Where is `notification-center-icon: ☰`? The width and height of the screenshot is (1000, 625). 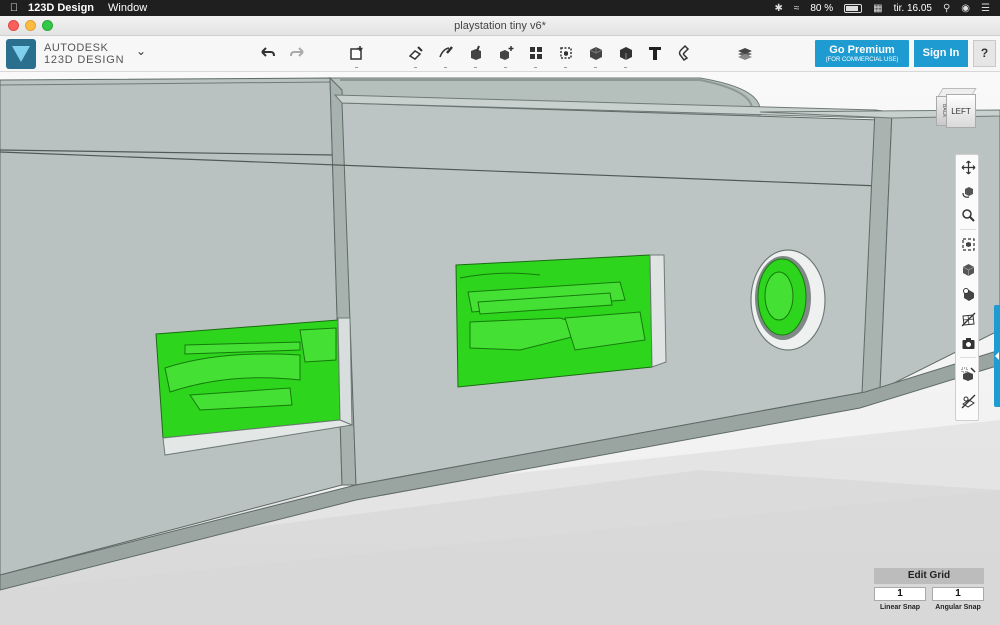
notification-center-icon: ☰ is located at coordinates (985, 8).